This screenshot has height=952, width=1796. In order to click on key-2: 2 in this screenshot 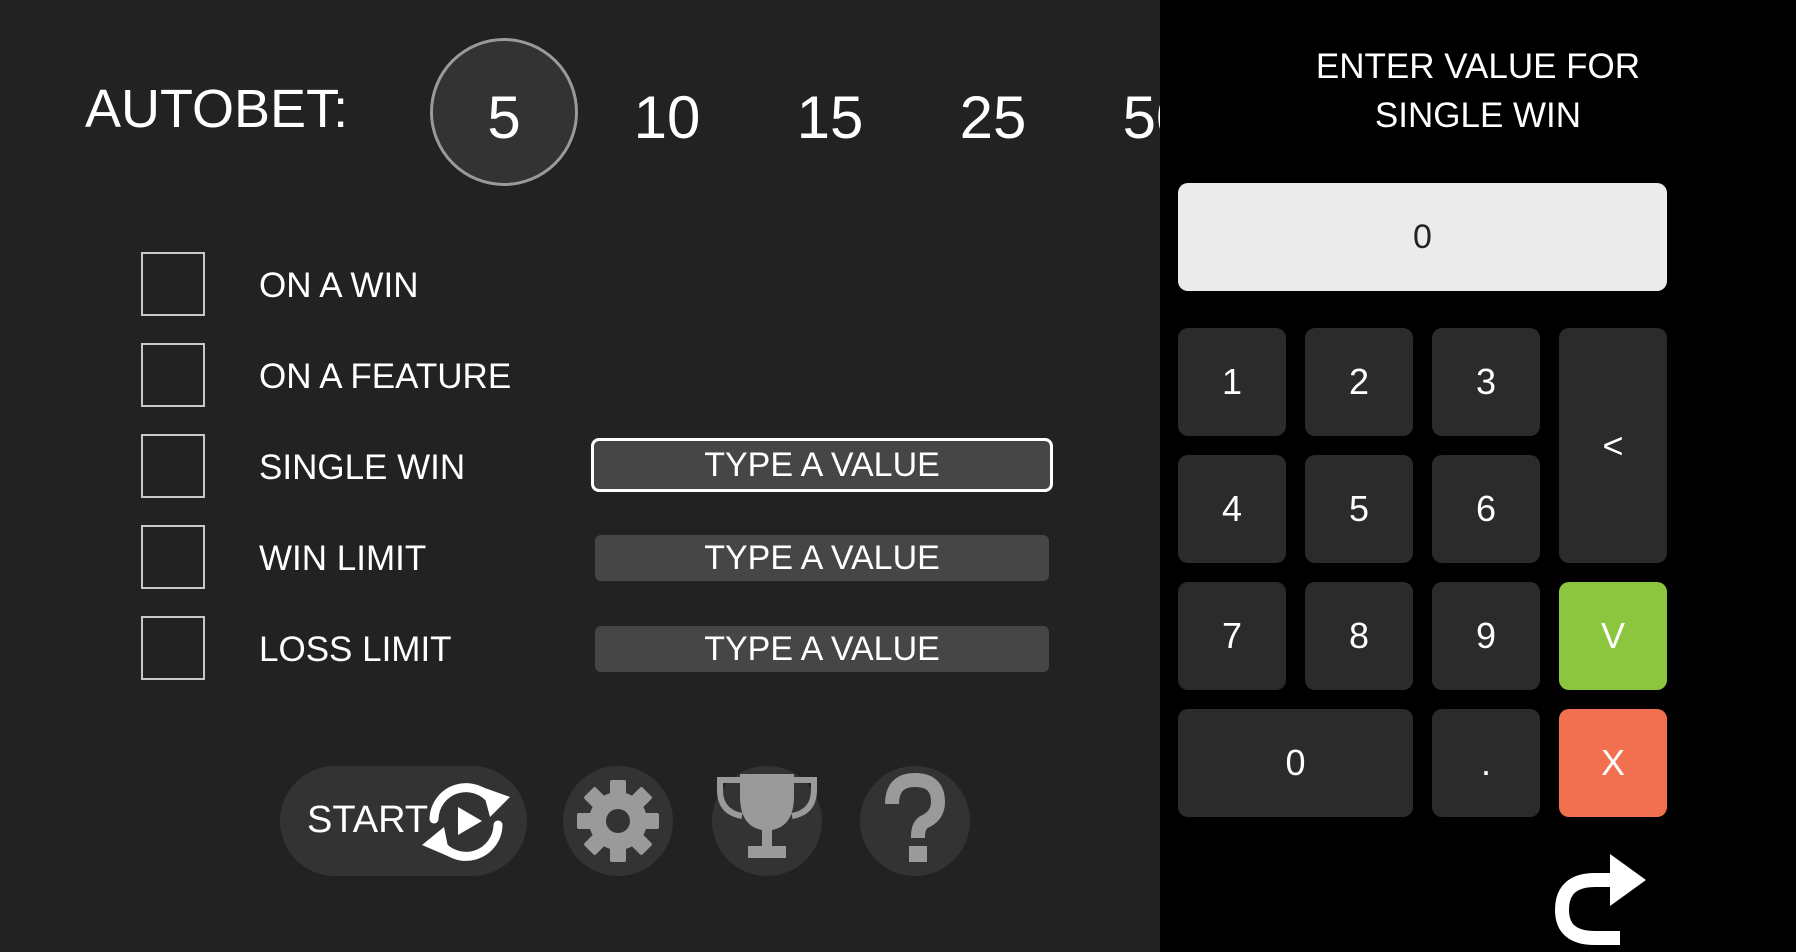, I will do `click(1359, 382)`.